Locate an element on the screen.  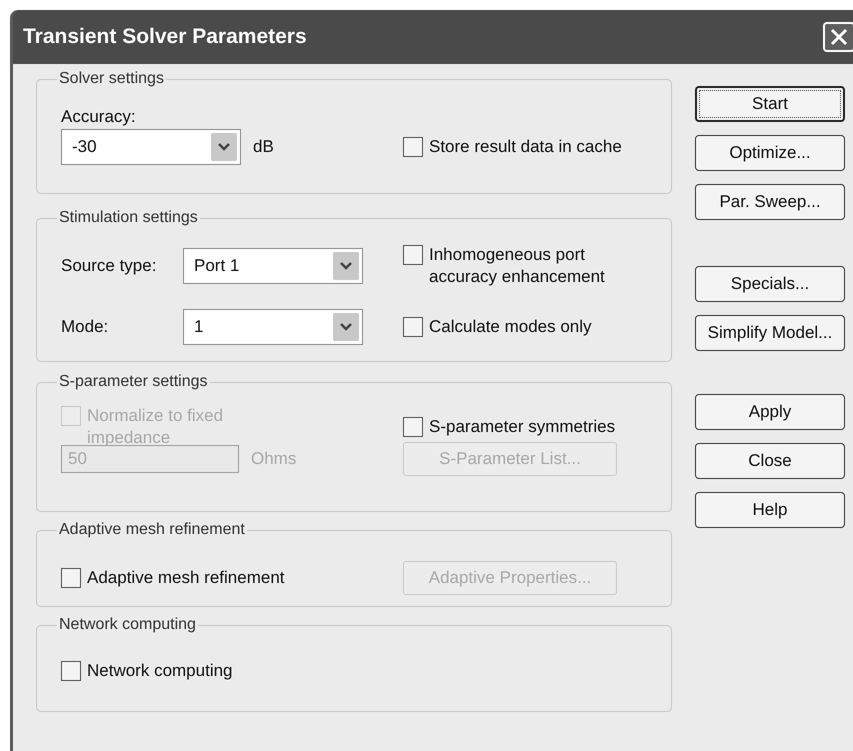
action-button: Help is located at coordinates (770, 510).